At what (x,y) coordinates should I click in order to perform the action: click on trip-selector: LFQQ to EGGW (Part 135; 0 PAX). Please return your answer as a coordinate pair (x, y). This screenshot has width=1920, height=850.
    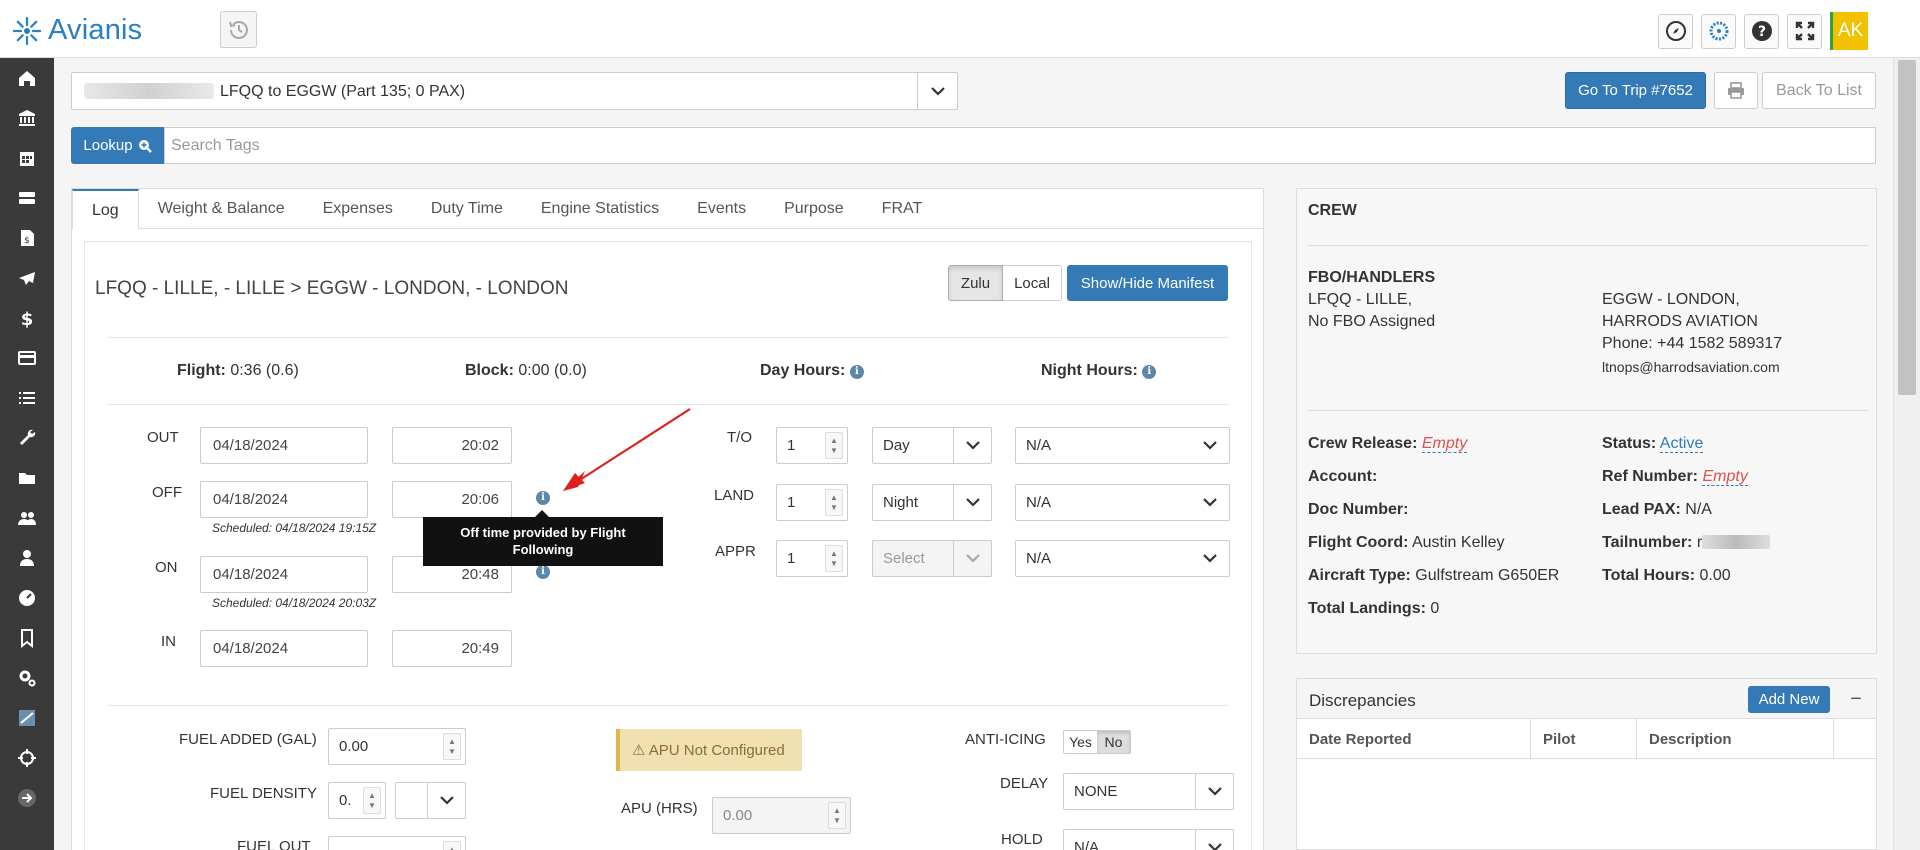
    Looking at the image, I should click on (514, 91).